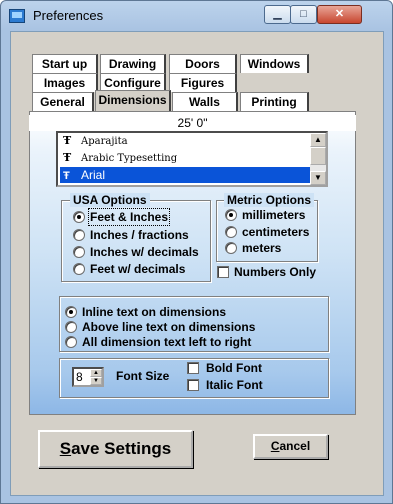 This screenshot has width=393, height=504. What do you see at coordinates (339, 14) in the screenshot?
I see `close-button: ✕` at bounding box center [339, 14].